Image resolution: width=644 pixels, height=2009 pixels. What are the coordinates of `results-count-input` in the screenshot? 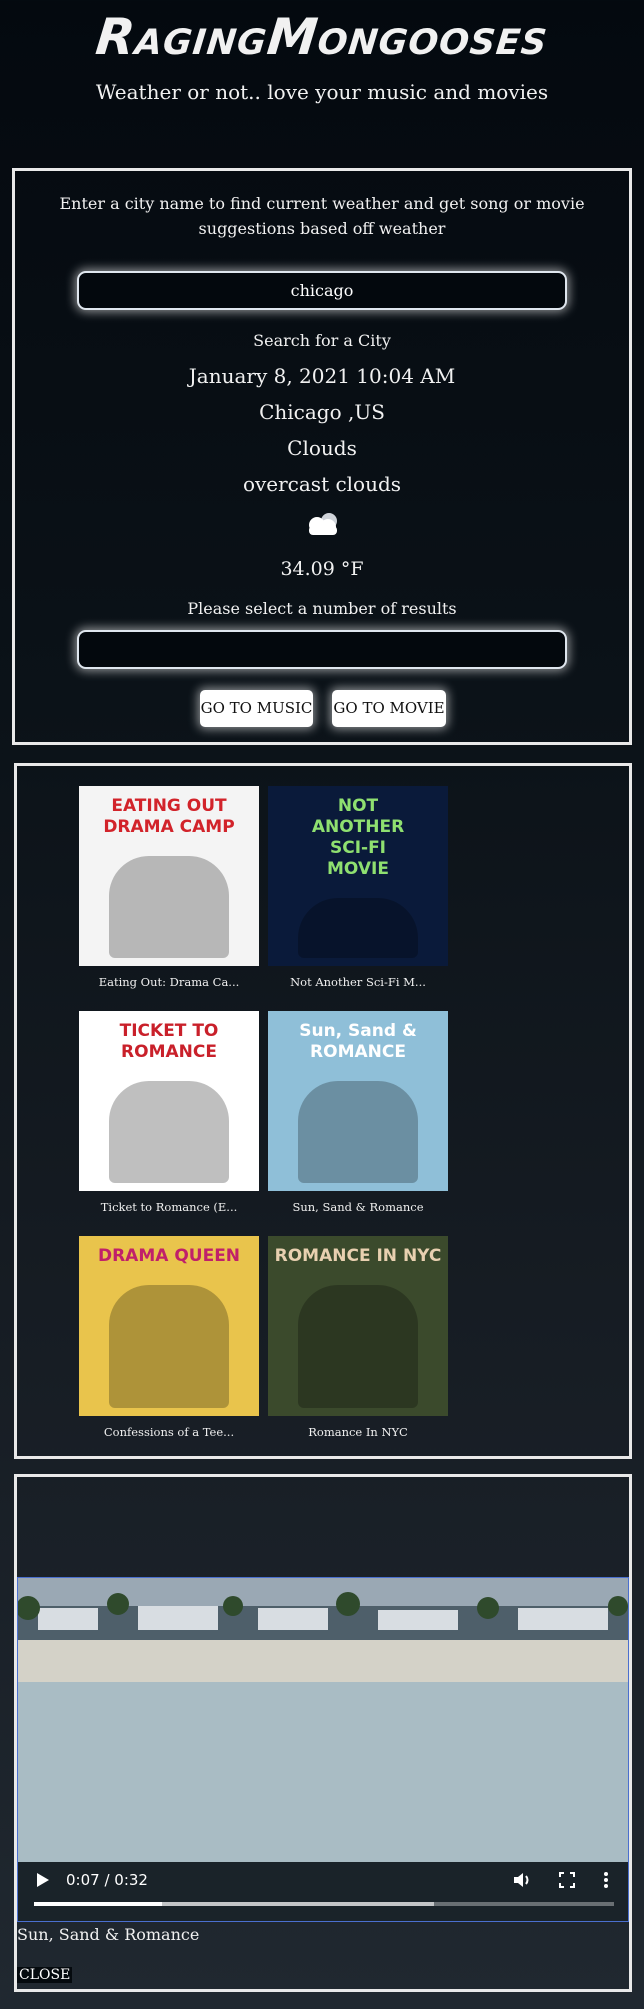 It's located at (322, 649).